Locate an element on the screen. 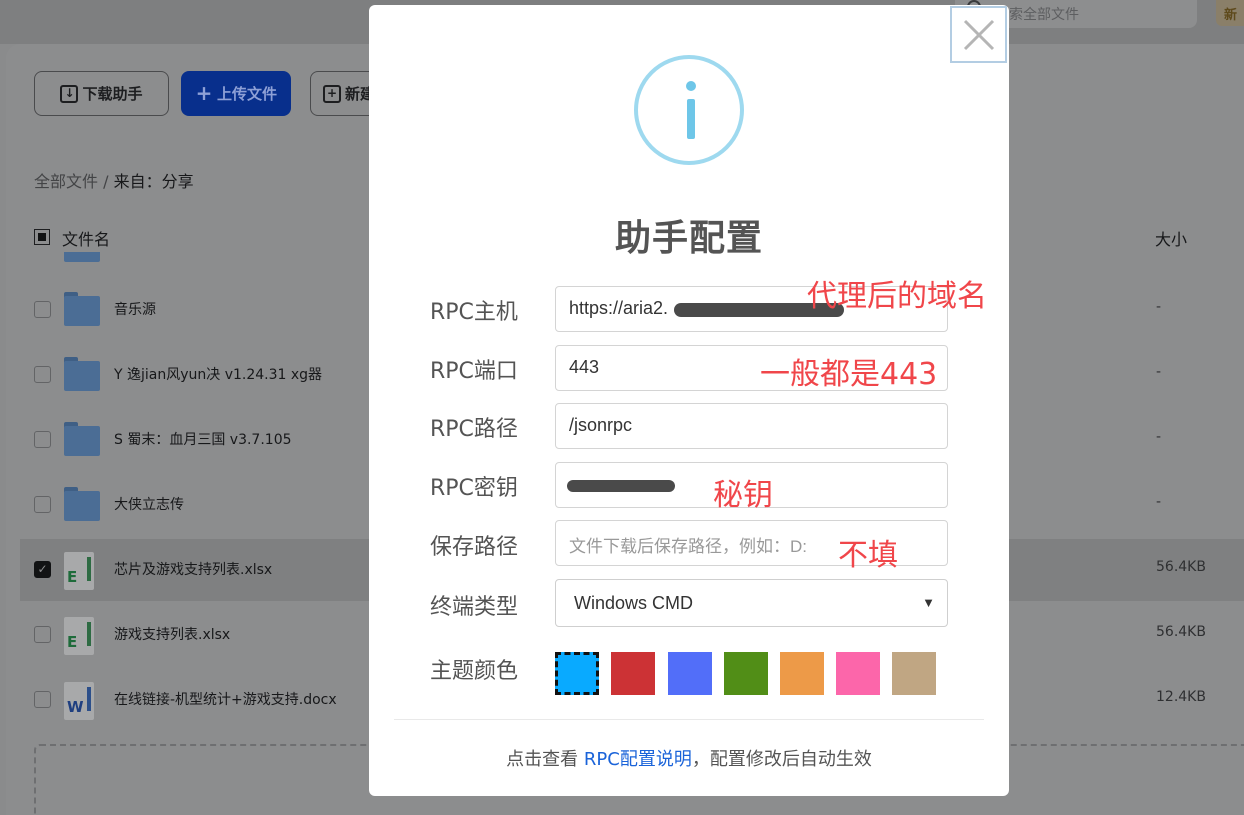  terminal-type-value: Windows CMD is located at coordinates (634, 603).